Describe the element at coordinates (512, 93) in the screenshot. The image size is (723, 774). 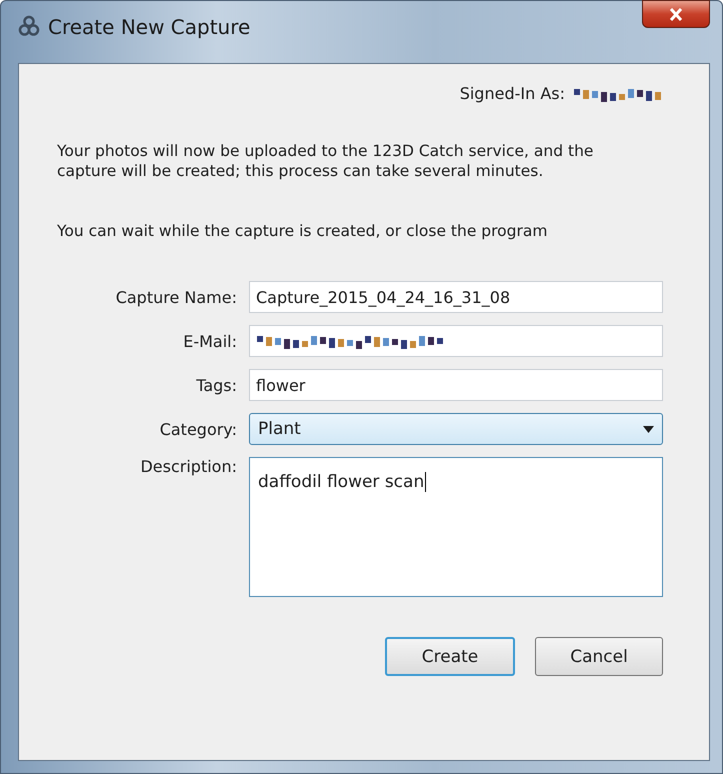
I see `signed-in-label: Signed-In As:` at that location.